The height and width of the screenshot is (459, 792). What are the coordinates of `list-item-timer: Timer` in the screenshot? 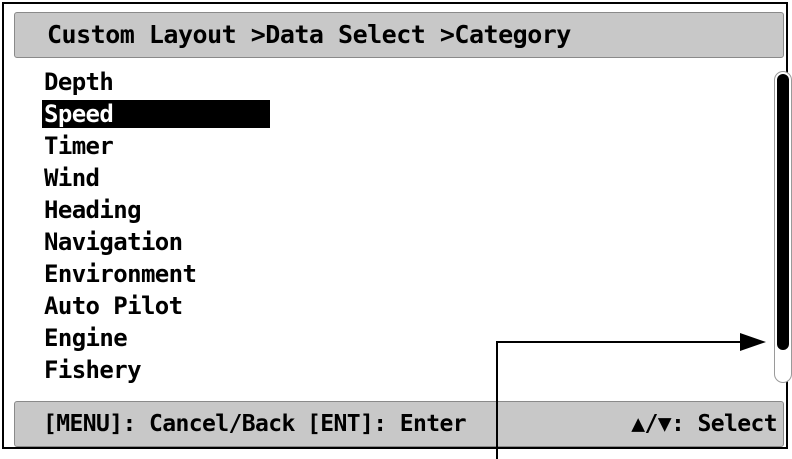 It's located at (156, 146).